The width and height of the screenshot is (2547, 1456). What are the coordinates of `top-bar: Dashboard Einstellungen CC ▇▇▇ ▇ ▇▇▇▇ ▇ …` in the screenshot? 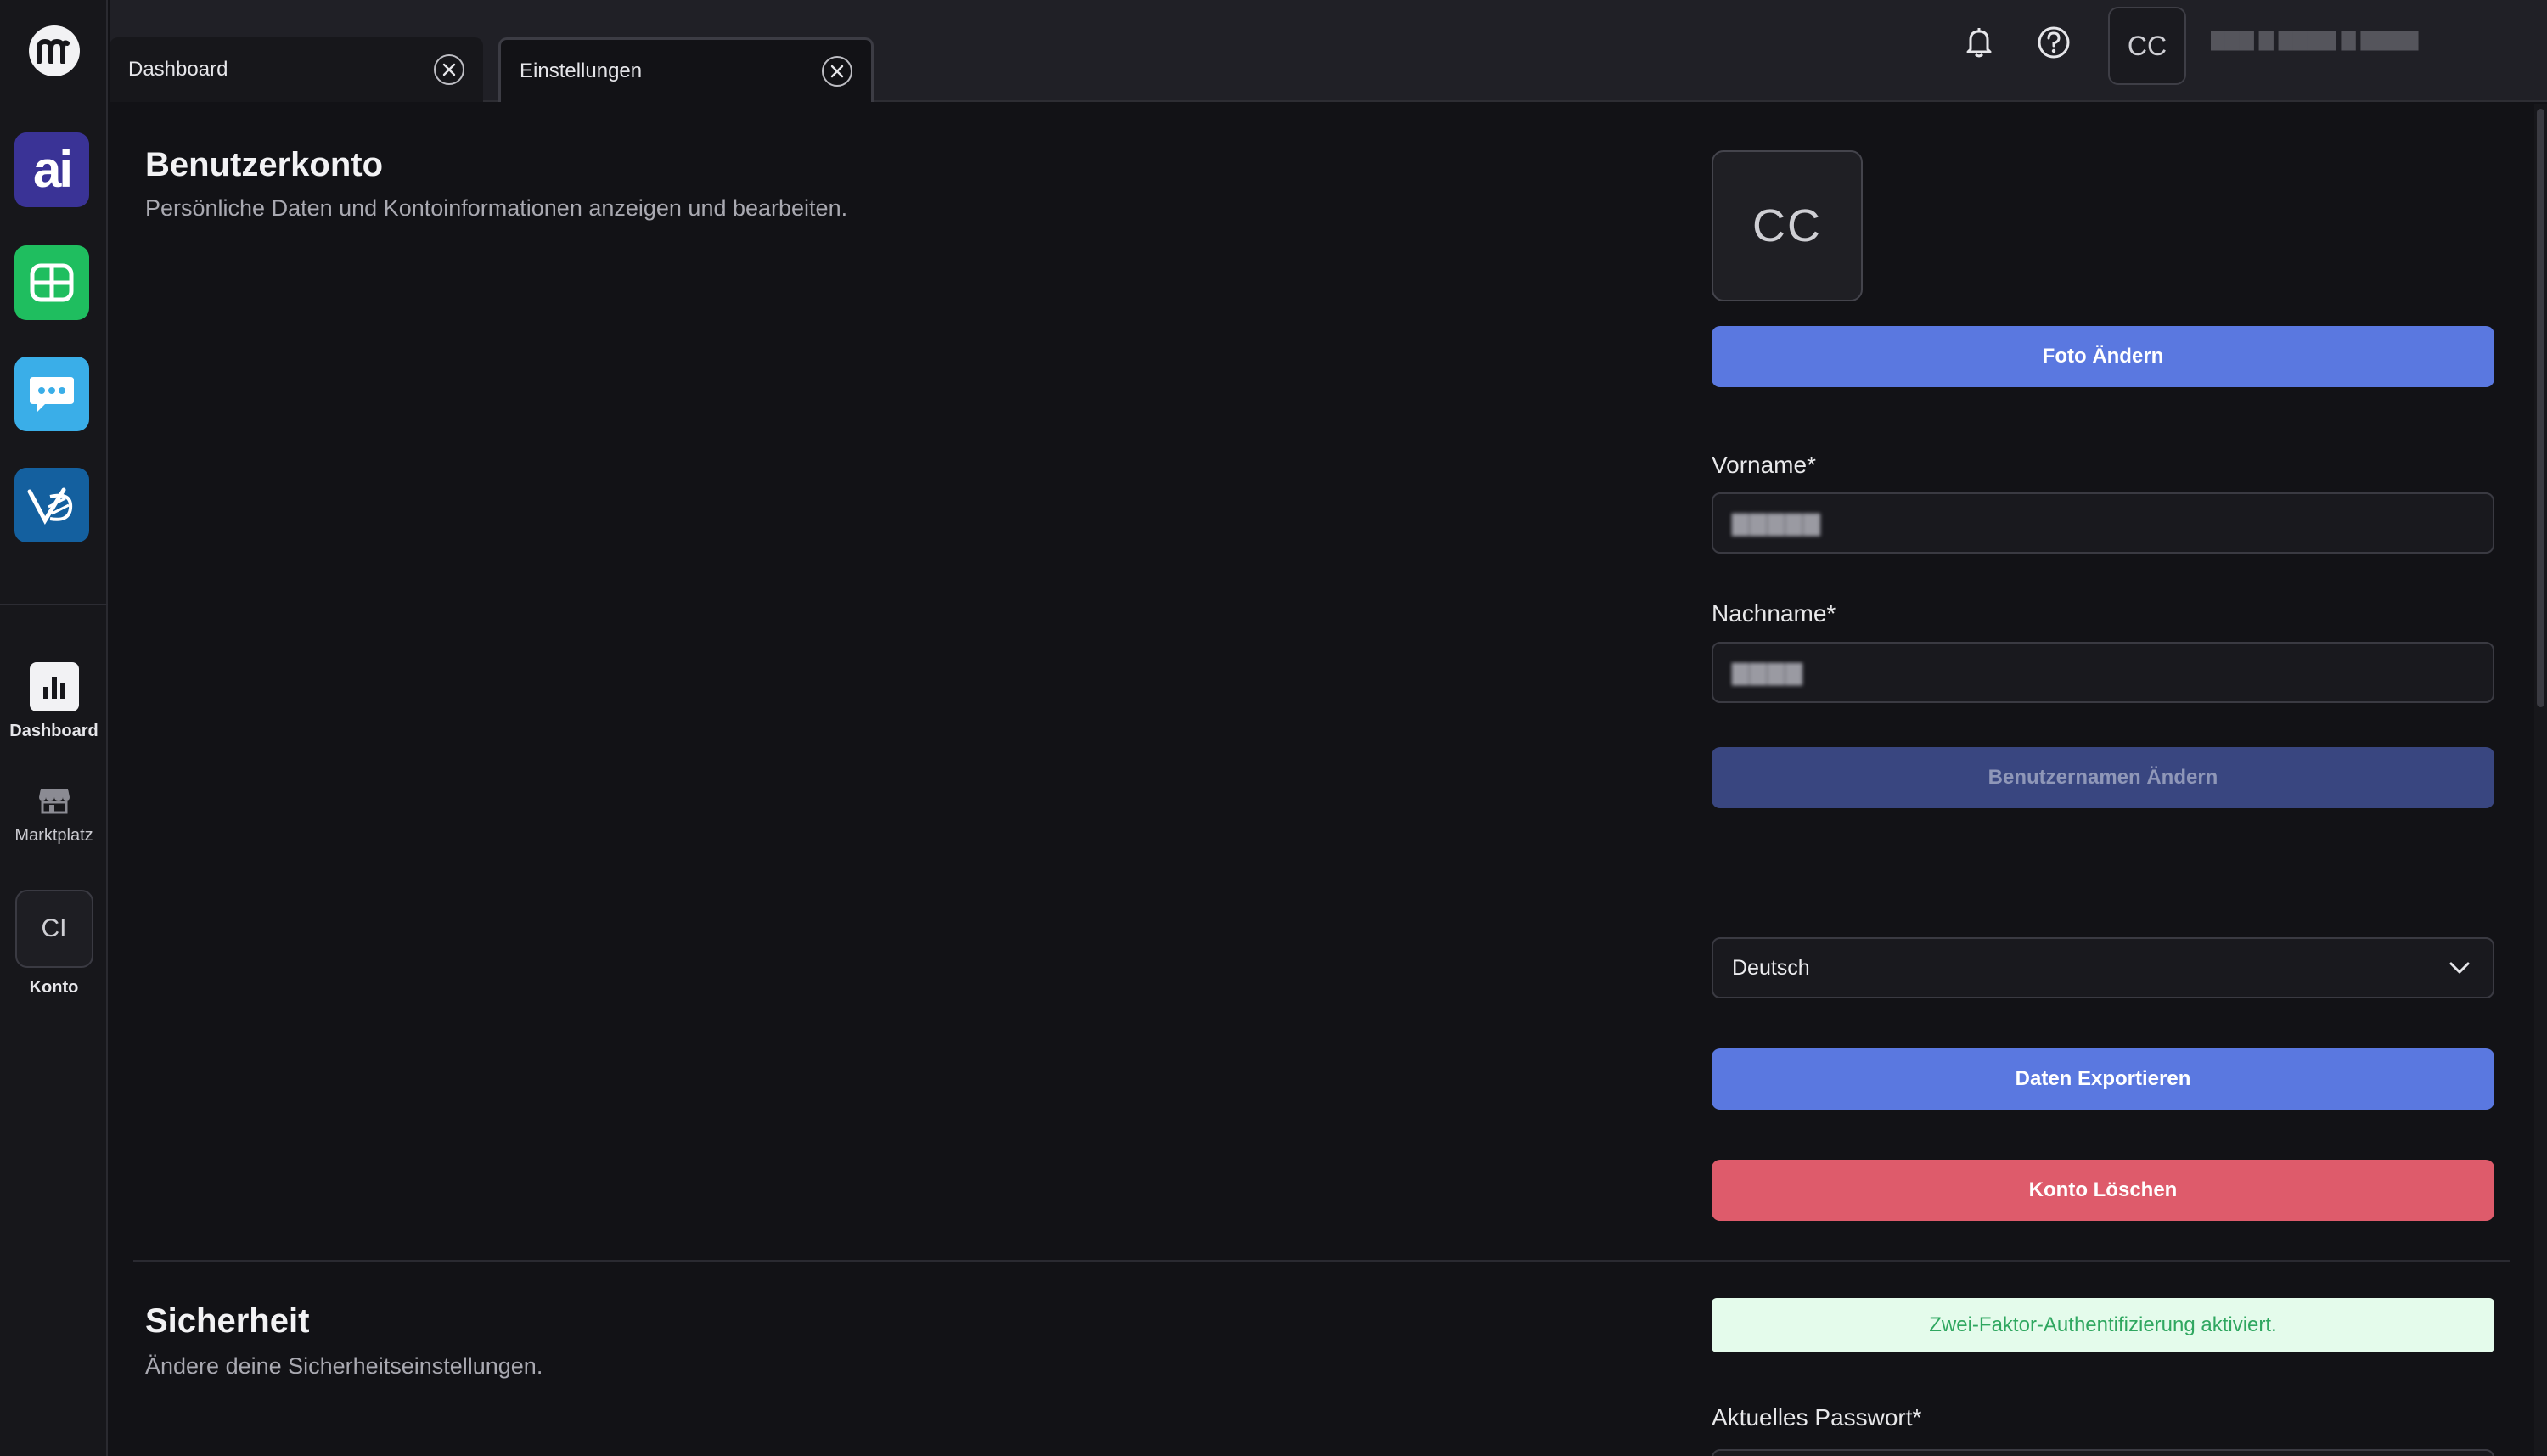 It's located at (1328, 51).